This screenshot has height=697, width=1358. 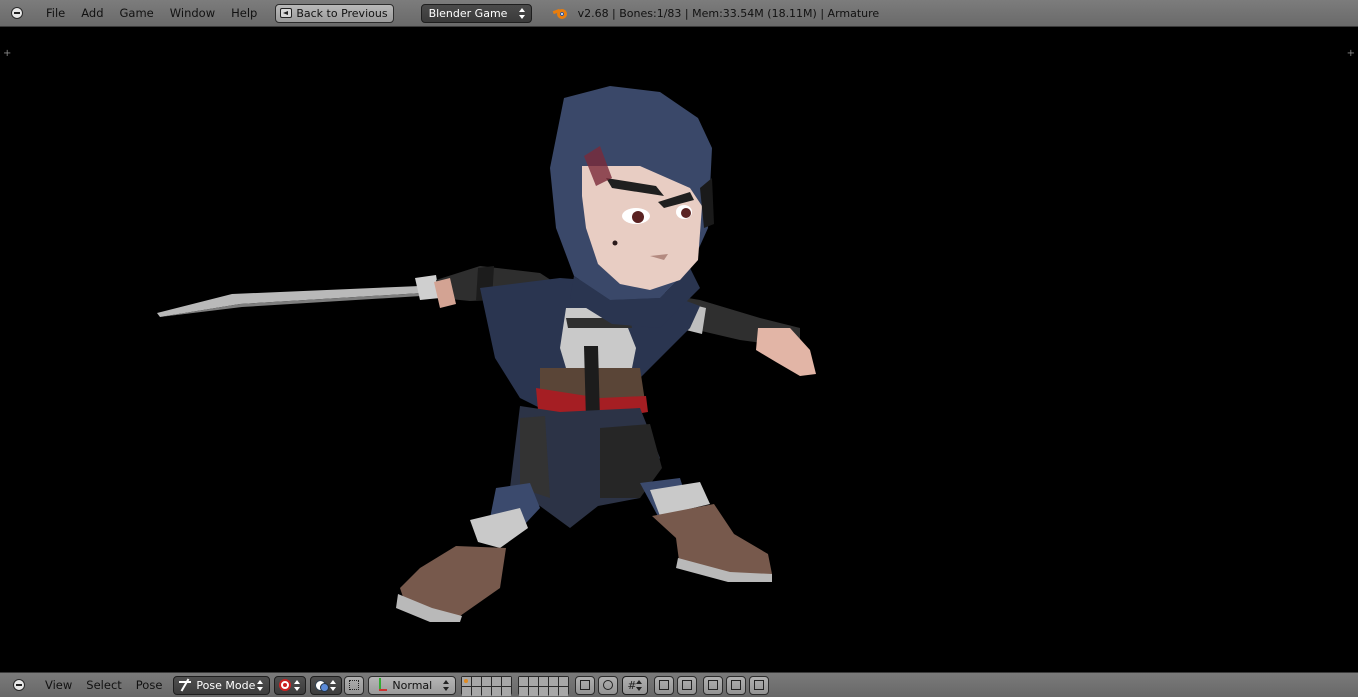 What do you see at coordinates (58, 685) in the screenshot?
I see `menu-view: View` at bounding box center [58, 685].